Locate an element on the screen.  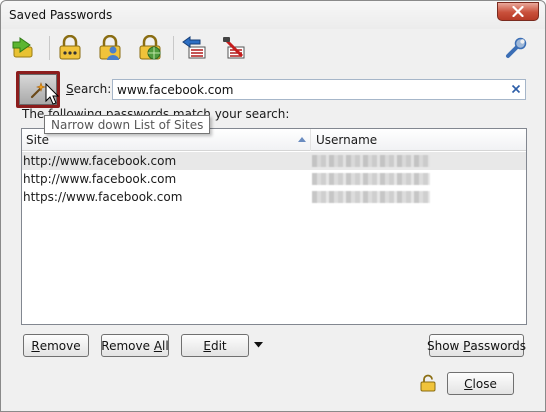
close-button: Close is located at coordinates (480, 383).